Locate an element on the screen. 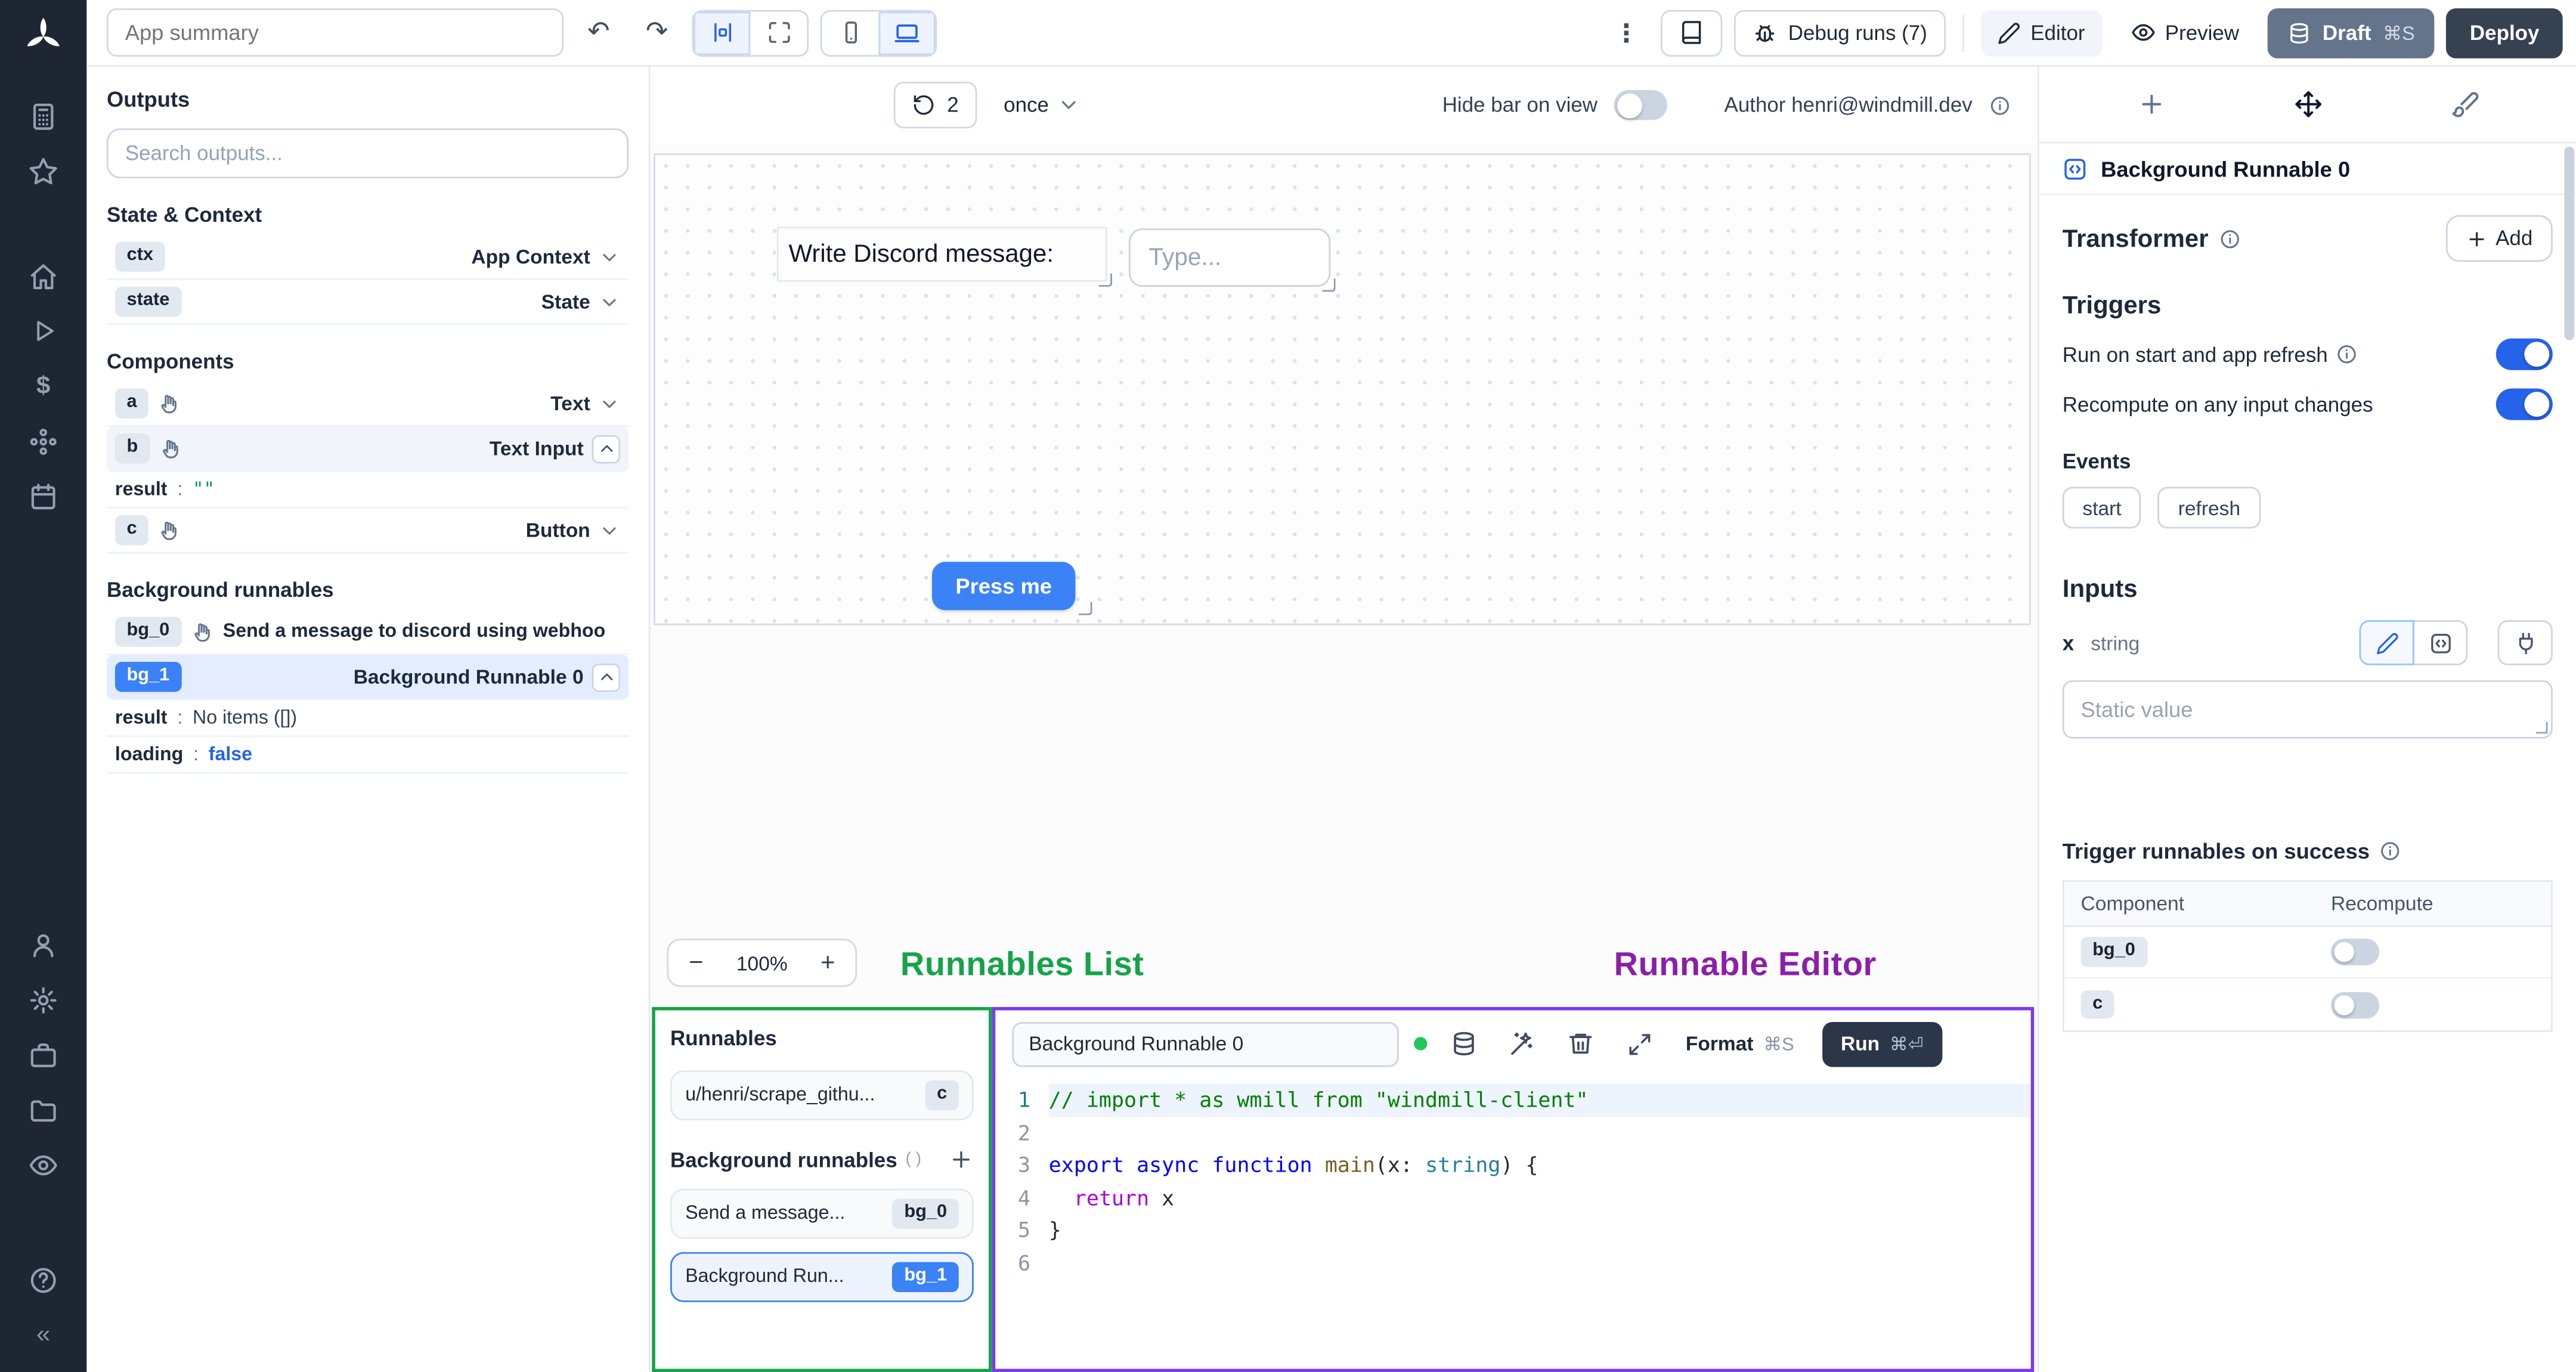 The image size is (2576, 1372). zoom-out-button: − is located at coordinates (696, 962).